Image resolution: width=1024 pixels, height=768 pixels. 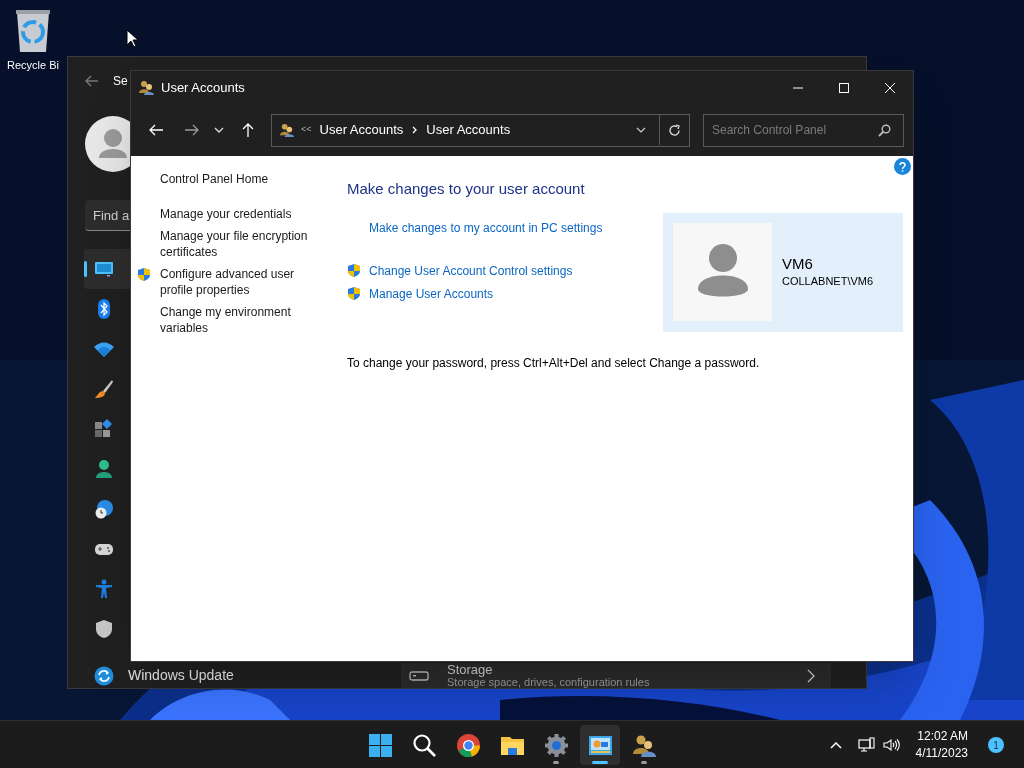 I want to click on back-arrow-icon, so click(x=92, y=81).